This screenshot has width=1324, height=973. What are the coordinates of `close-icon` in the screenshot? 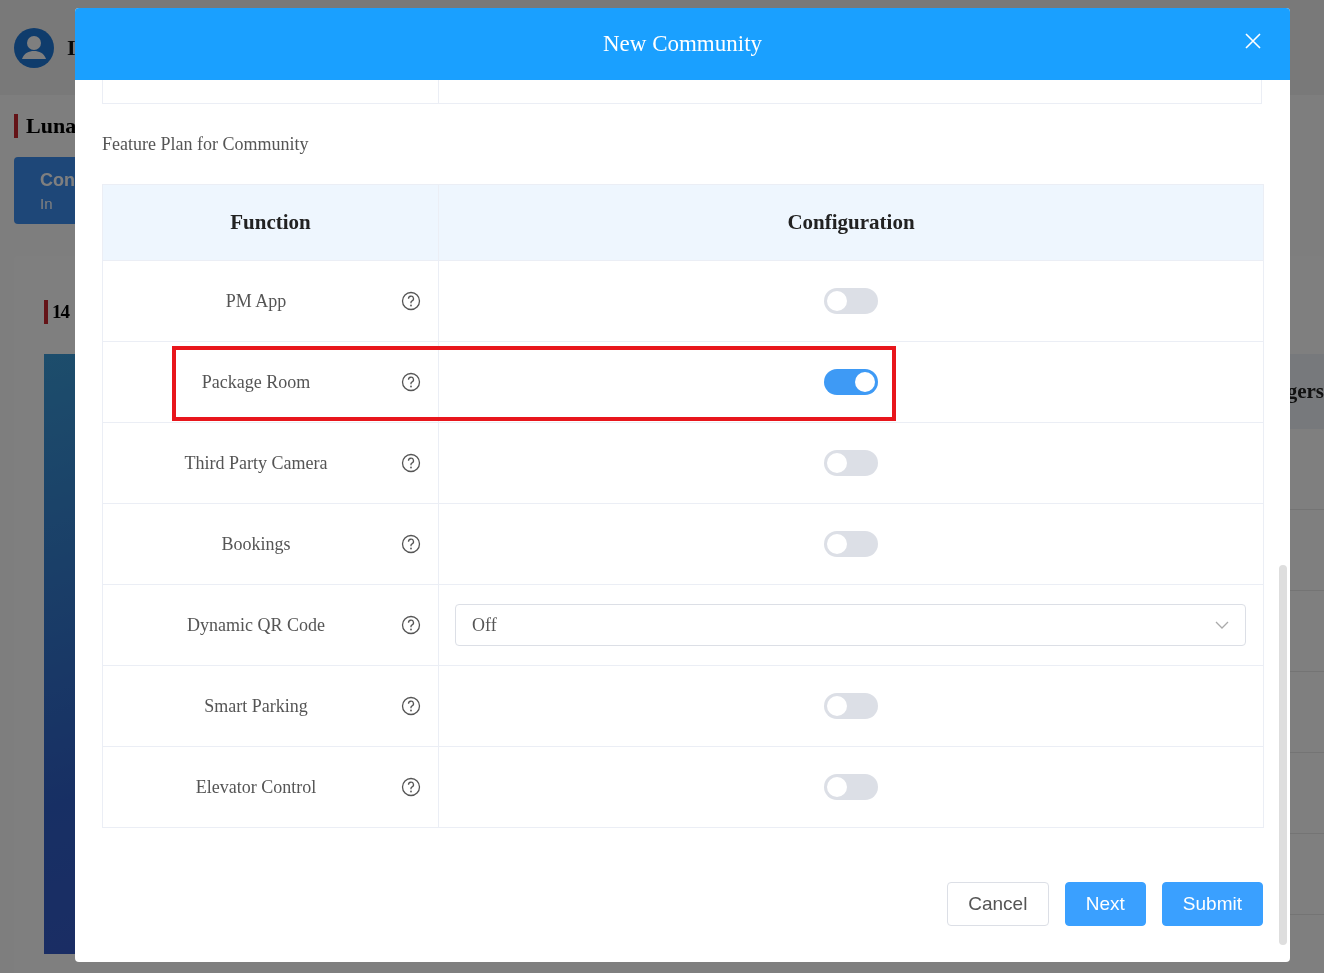 It's located at (1253, 41).